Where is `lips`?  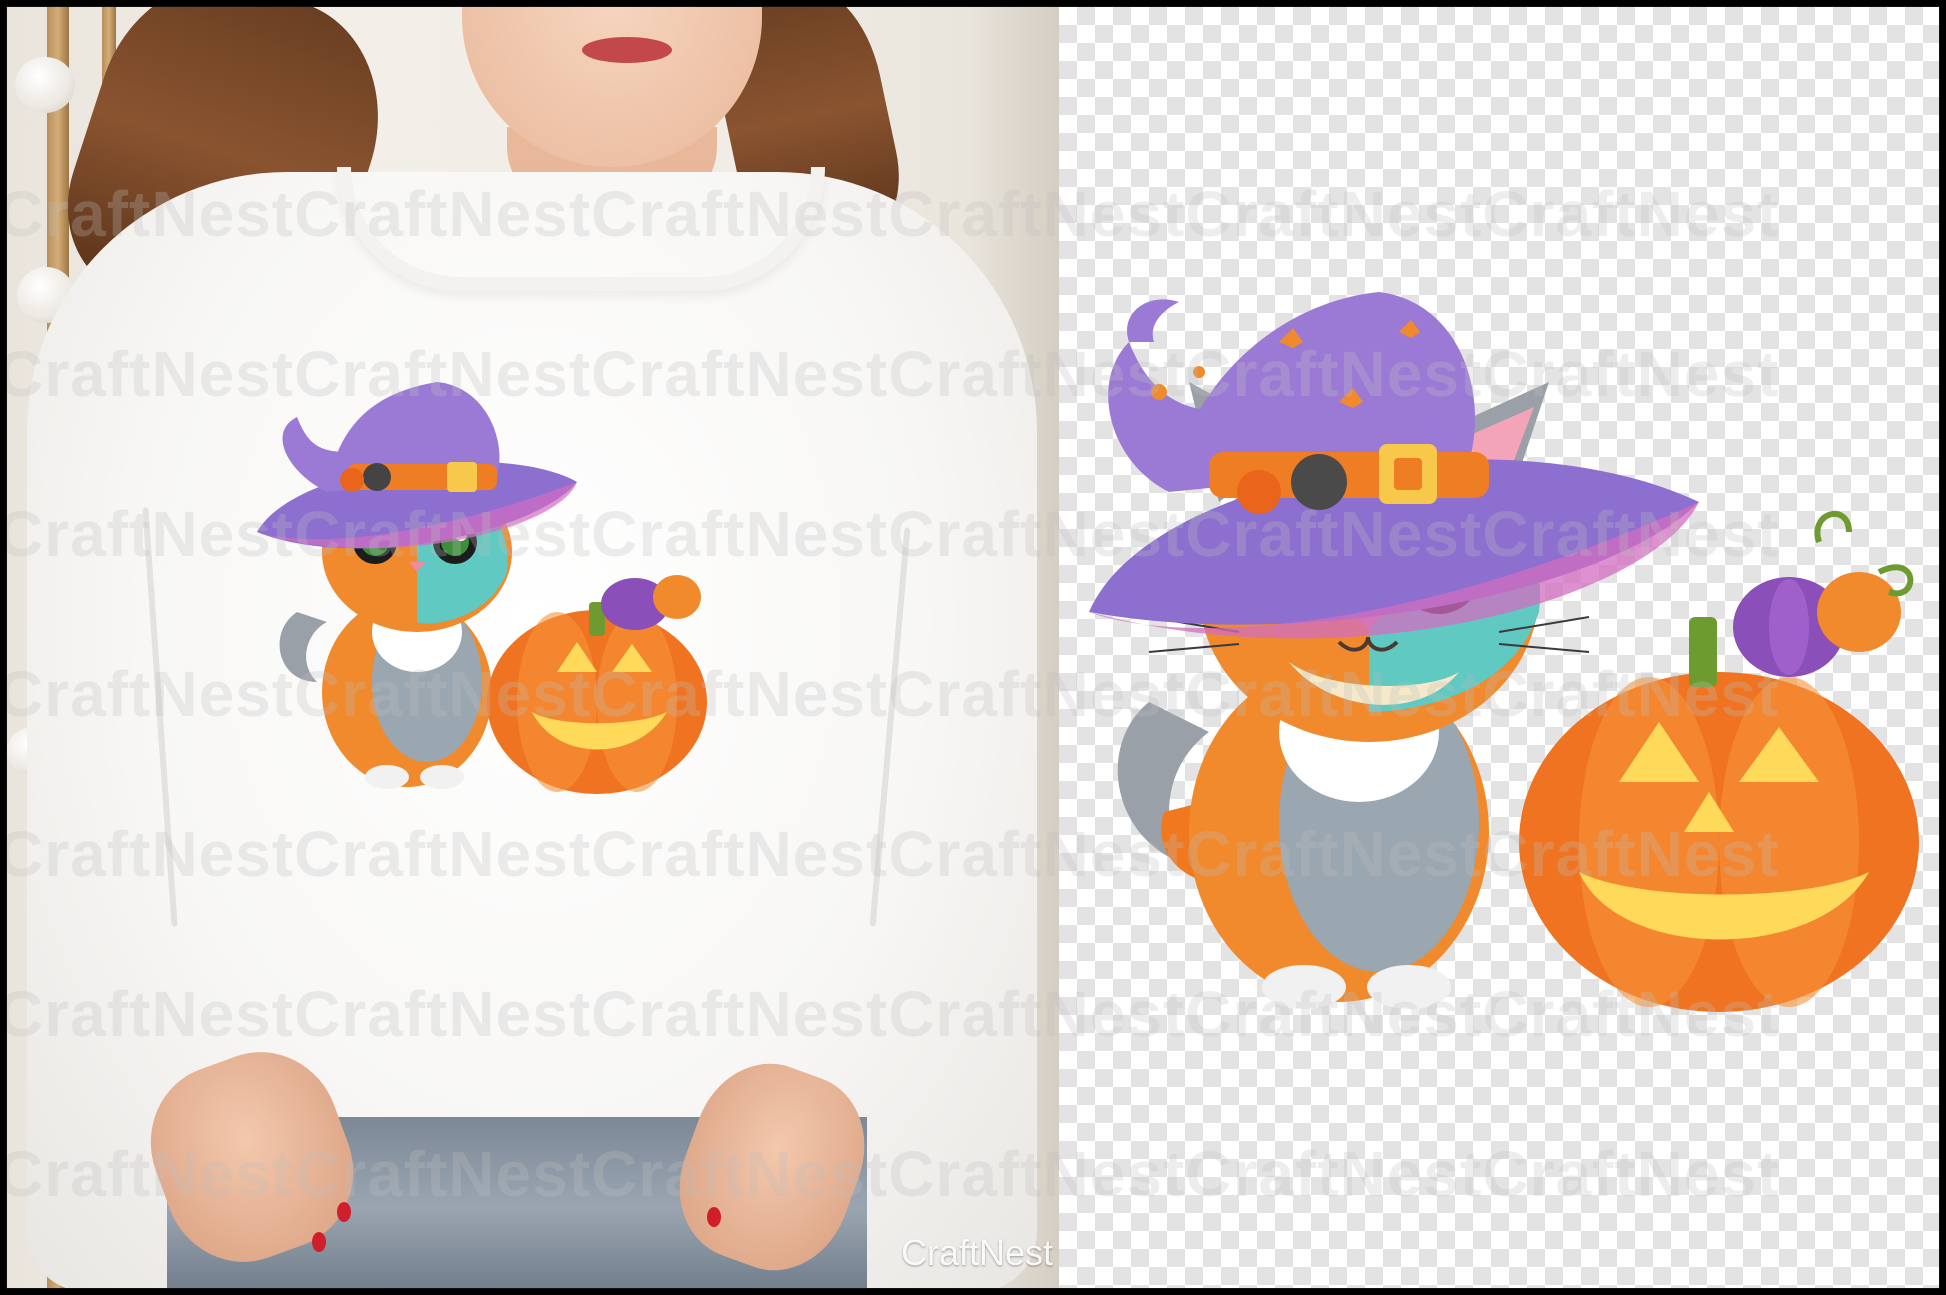 lips is located at coordinates (627, 50).